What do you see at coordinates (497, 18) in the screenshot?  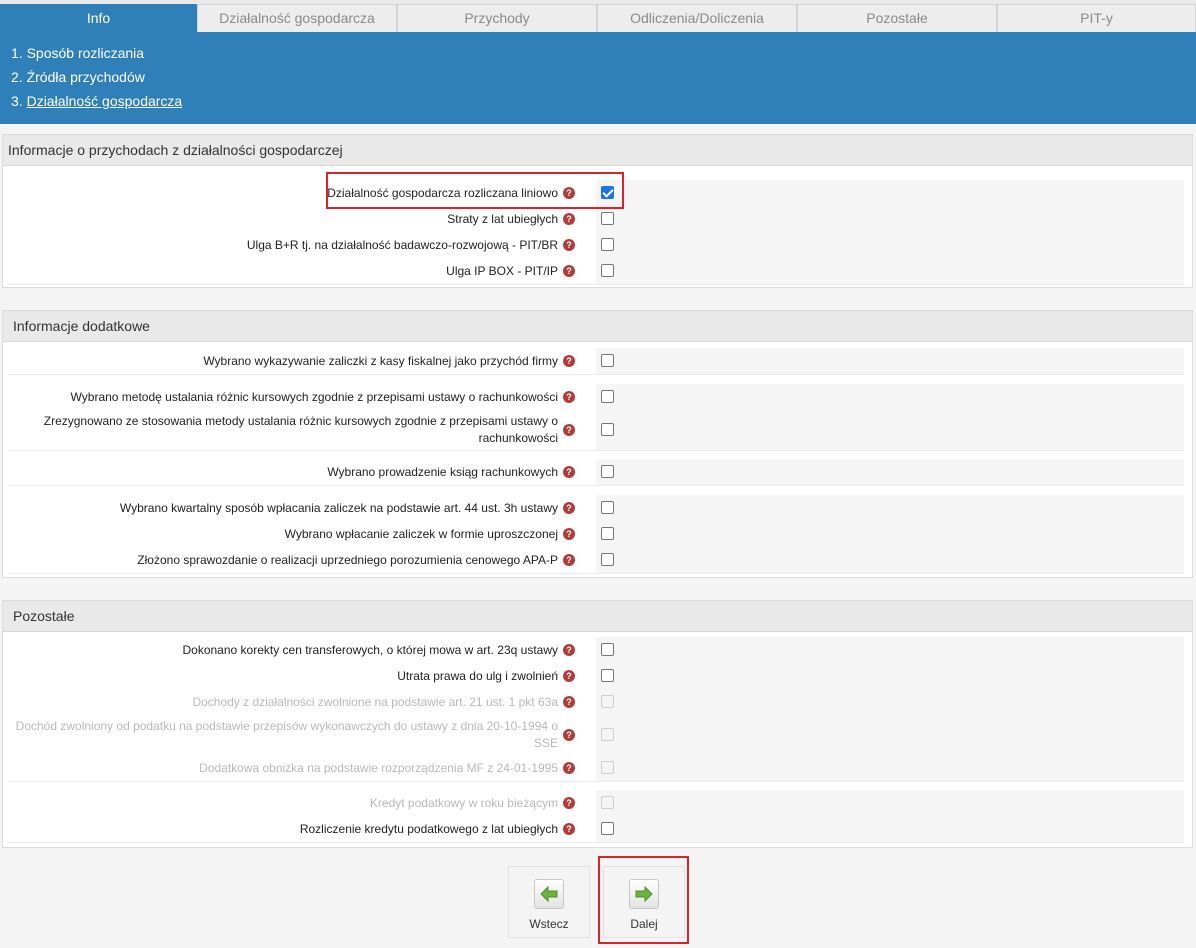 I see `tab-przychody: Przychody` at bounding box center [497, 18].